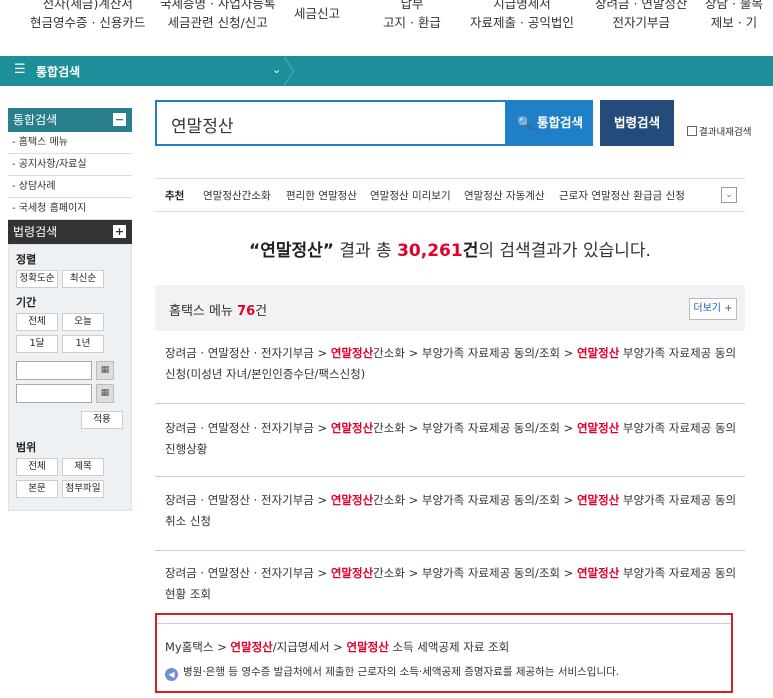  Describe the element at coordinates (58, 71) in the screenshot. I see `breadcrumb-label: 통합검색` at that location.